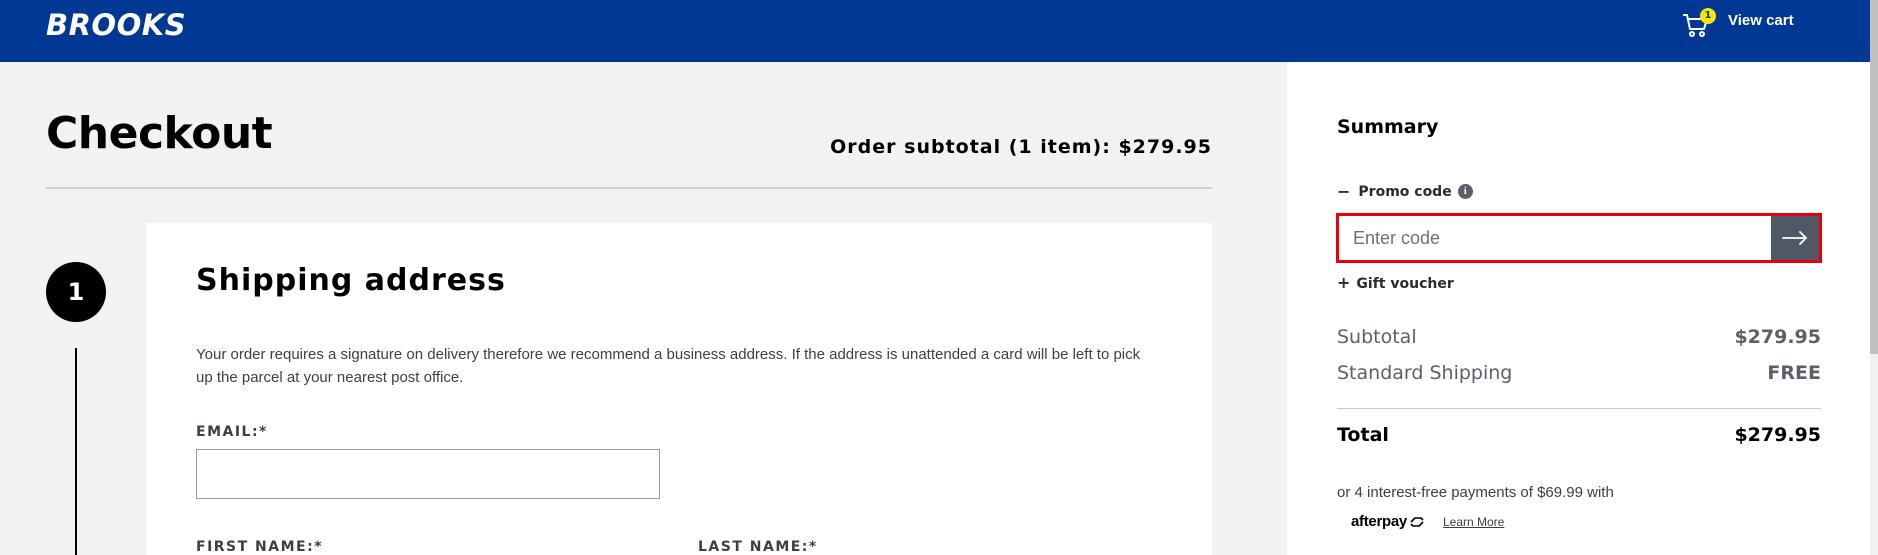 The image size is (1878, 555). Describe the element at coordinates (629, 188) in the screenshot. I see `title-divider` at that location.